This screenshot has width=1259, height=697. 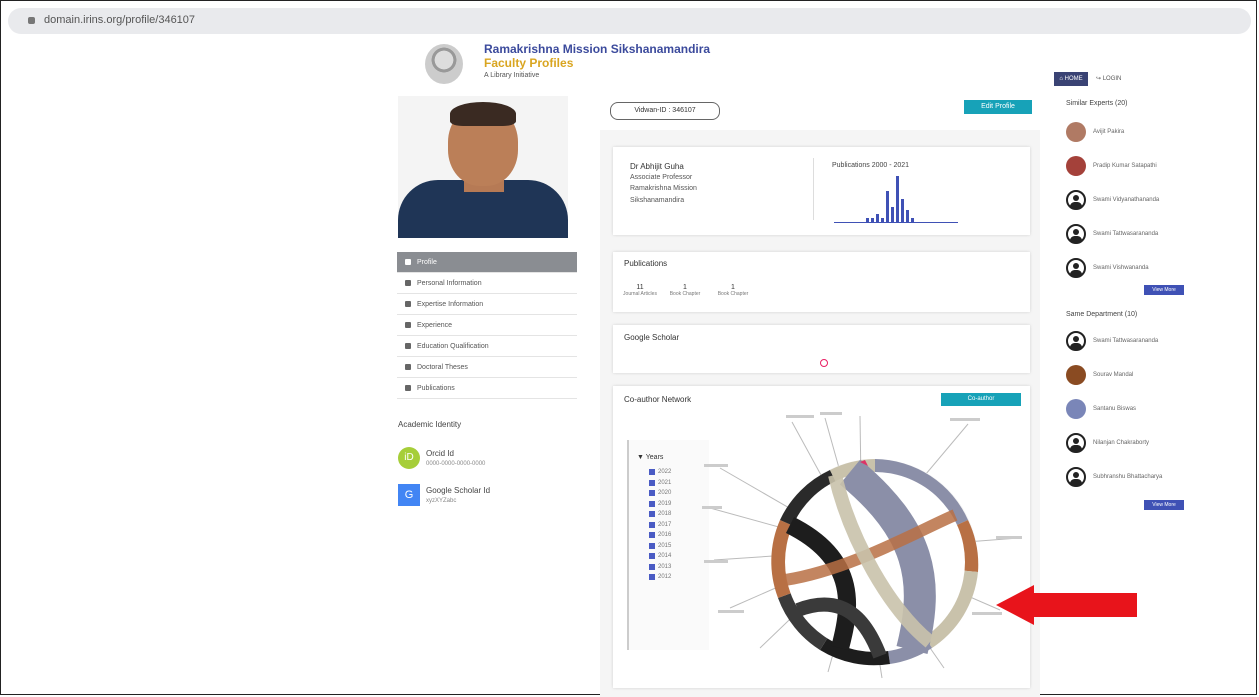 I want to click on coauthor-chord-diagram, so click(x=865, y=547).